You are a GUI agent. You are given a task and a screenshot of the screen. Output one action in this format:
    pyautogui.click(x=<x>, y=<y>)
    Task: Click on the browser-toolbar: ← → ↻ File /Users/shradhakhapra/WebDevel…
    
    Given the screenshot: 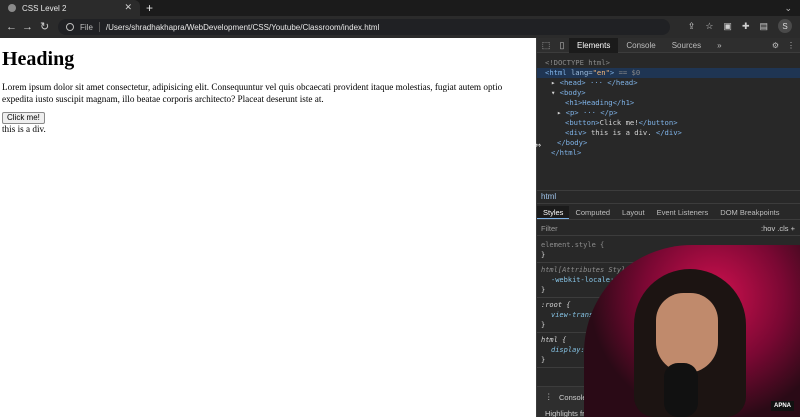 What is the action you would take?
    pyautogui.click(x=400, y=27)
    